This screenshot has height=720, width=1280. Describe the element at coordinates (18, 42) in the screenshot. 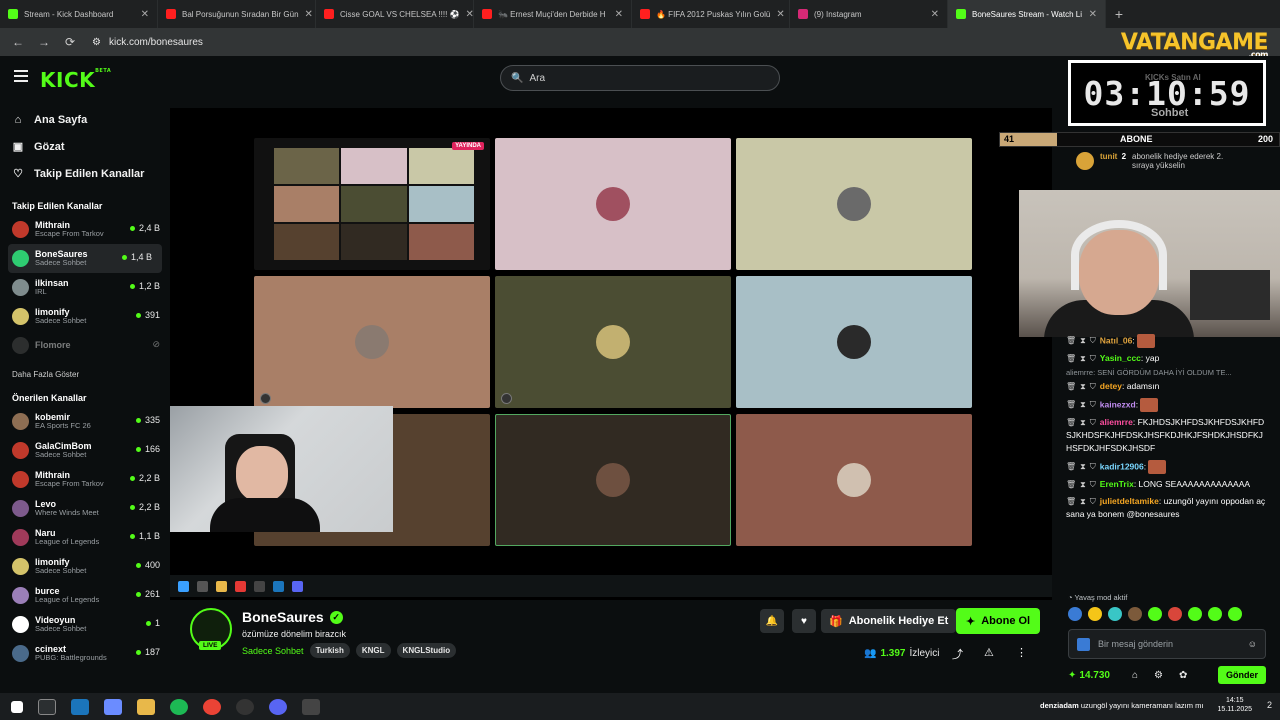

I see `back-icon: ←` at that location.